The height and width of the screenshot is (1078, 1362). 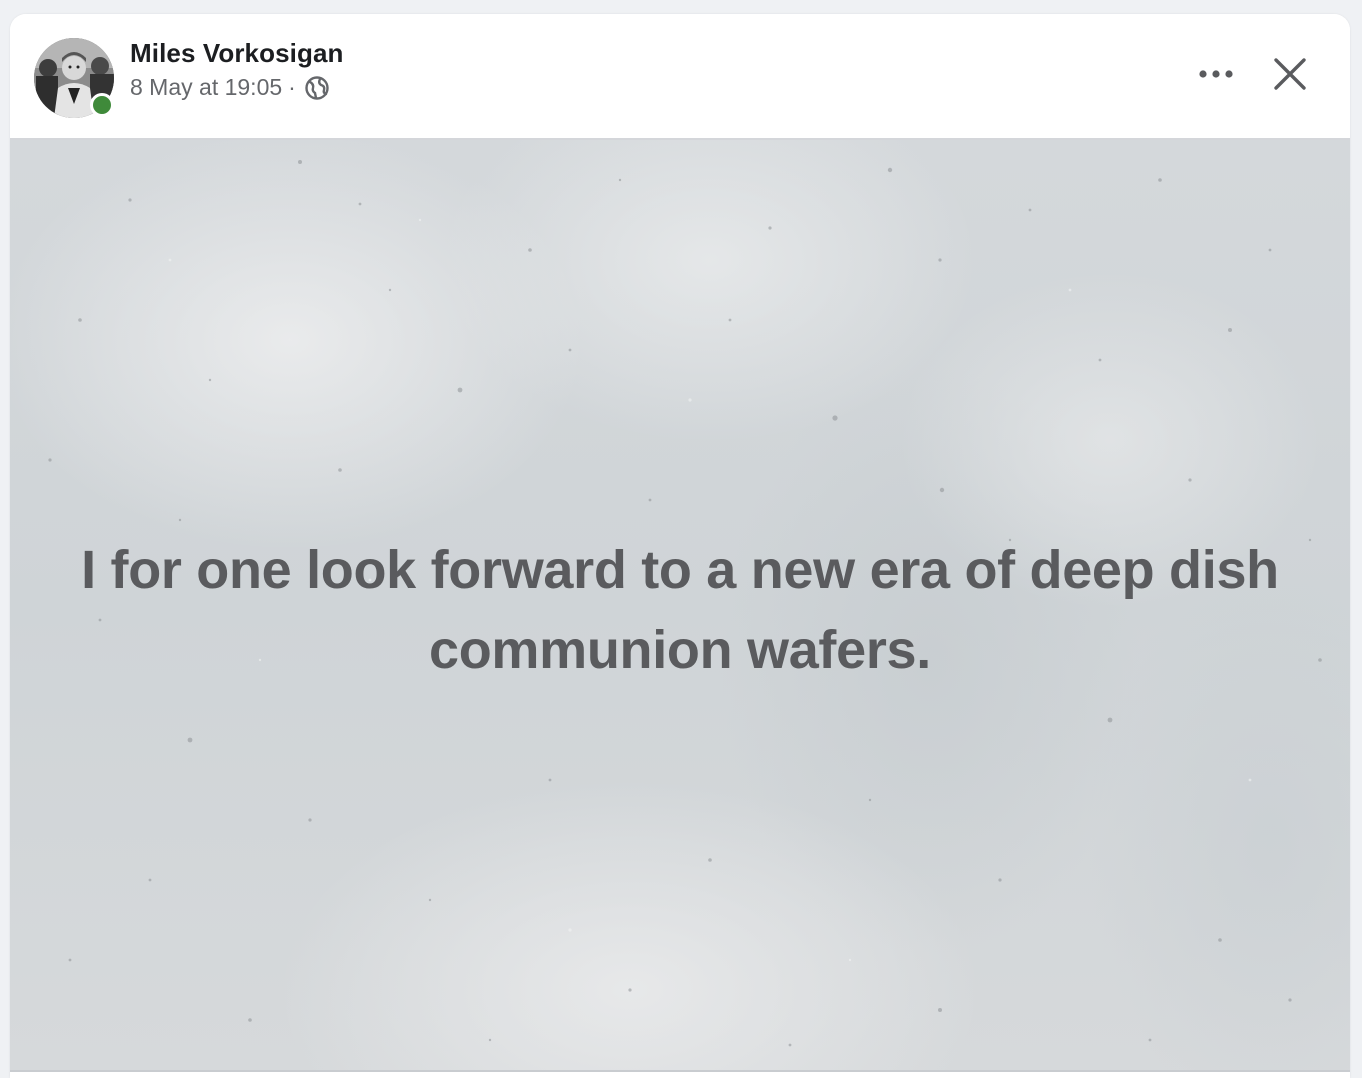 I want to click on more-options-button, so click(x=1216, y=74).